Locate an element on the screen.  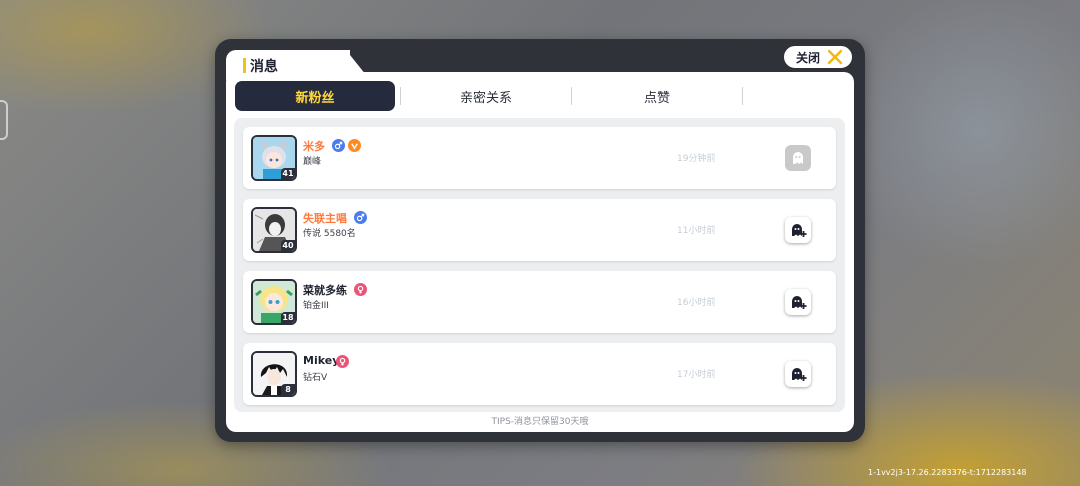
follower-name: 米多 is located at coordinates (314, 146).